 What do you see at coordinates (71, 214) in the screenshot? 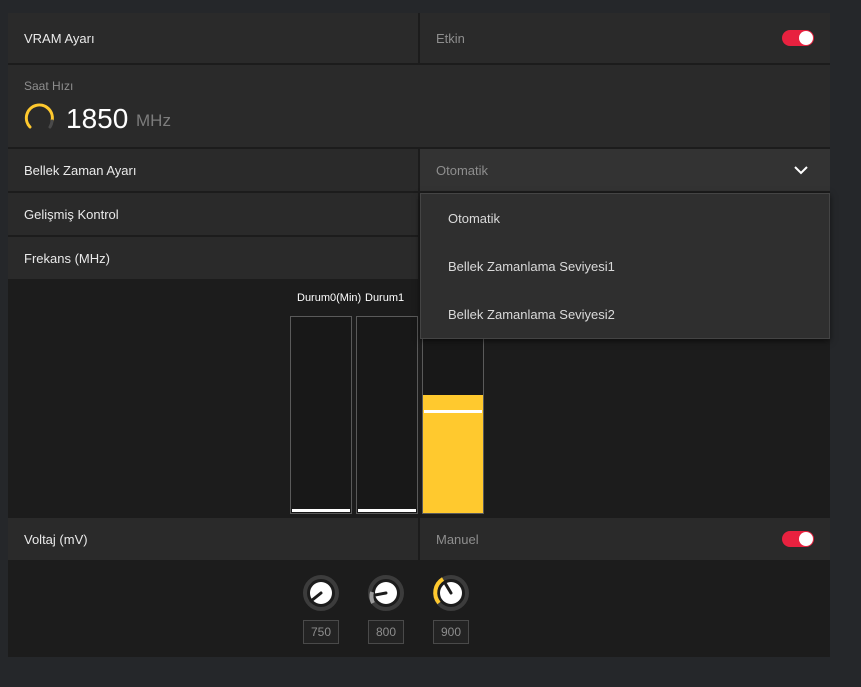
I see `advanced-control-label: Gelişmiş Kontrol` at bounding box center [71, 214].